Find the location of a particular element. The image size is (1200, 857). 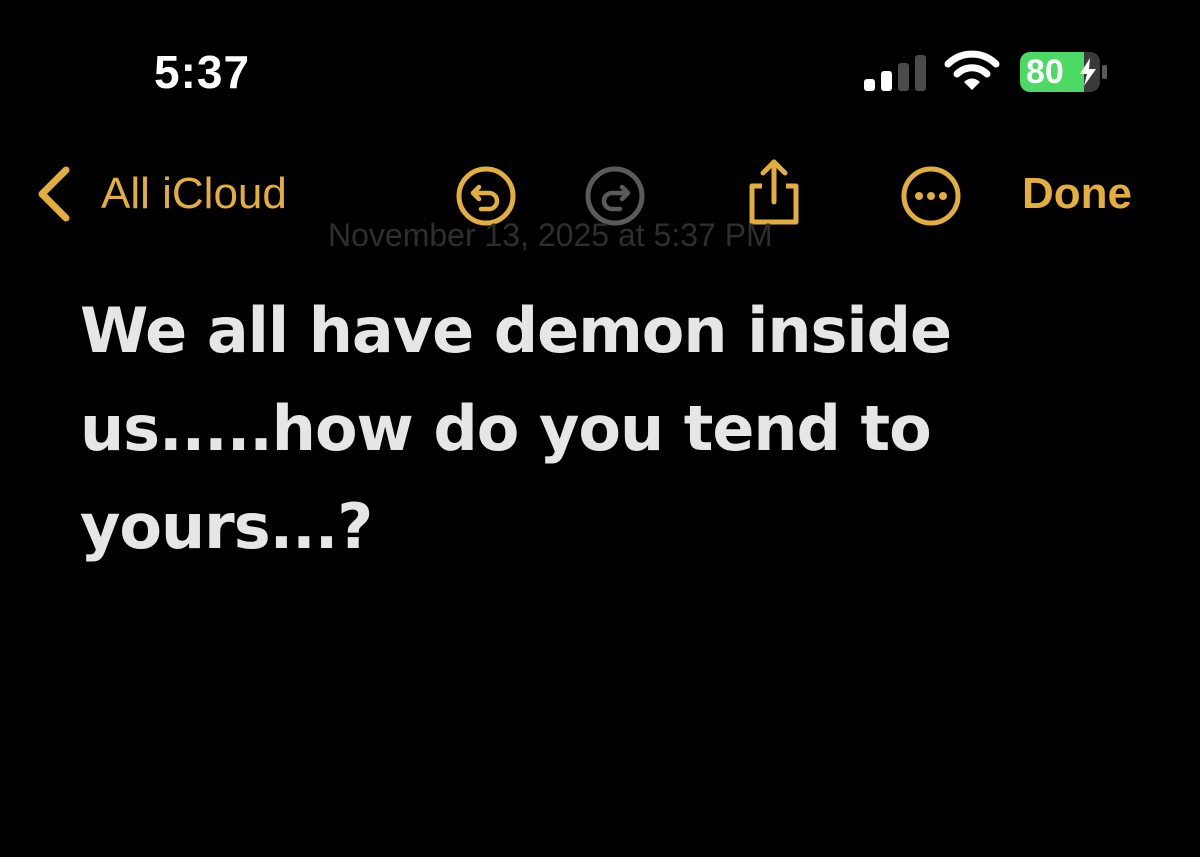

cellular-signal-icon is located at coordinates (895, 73).